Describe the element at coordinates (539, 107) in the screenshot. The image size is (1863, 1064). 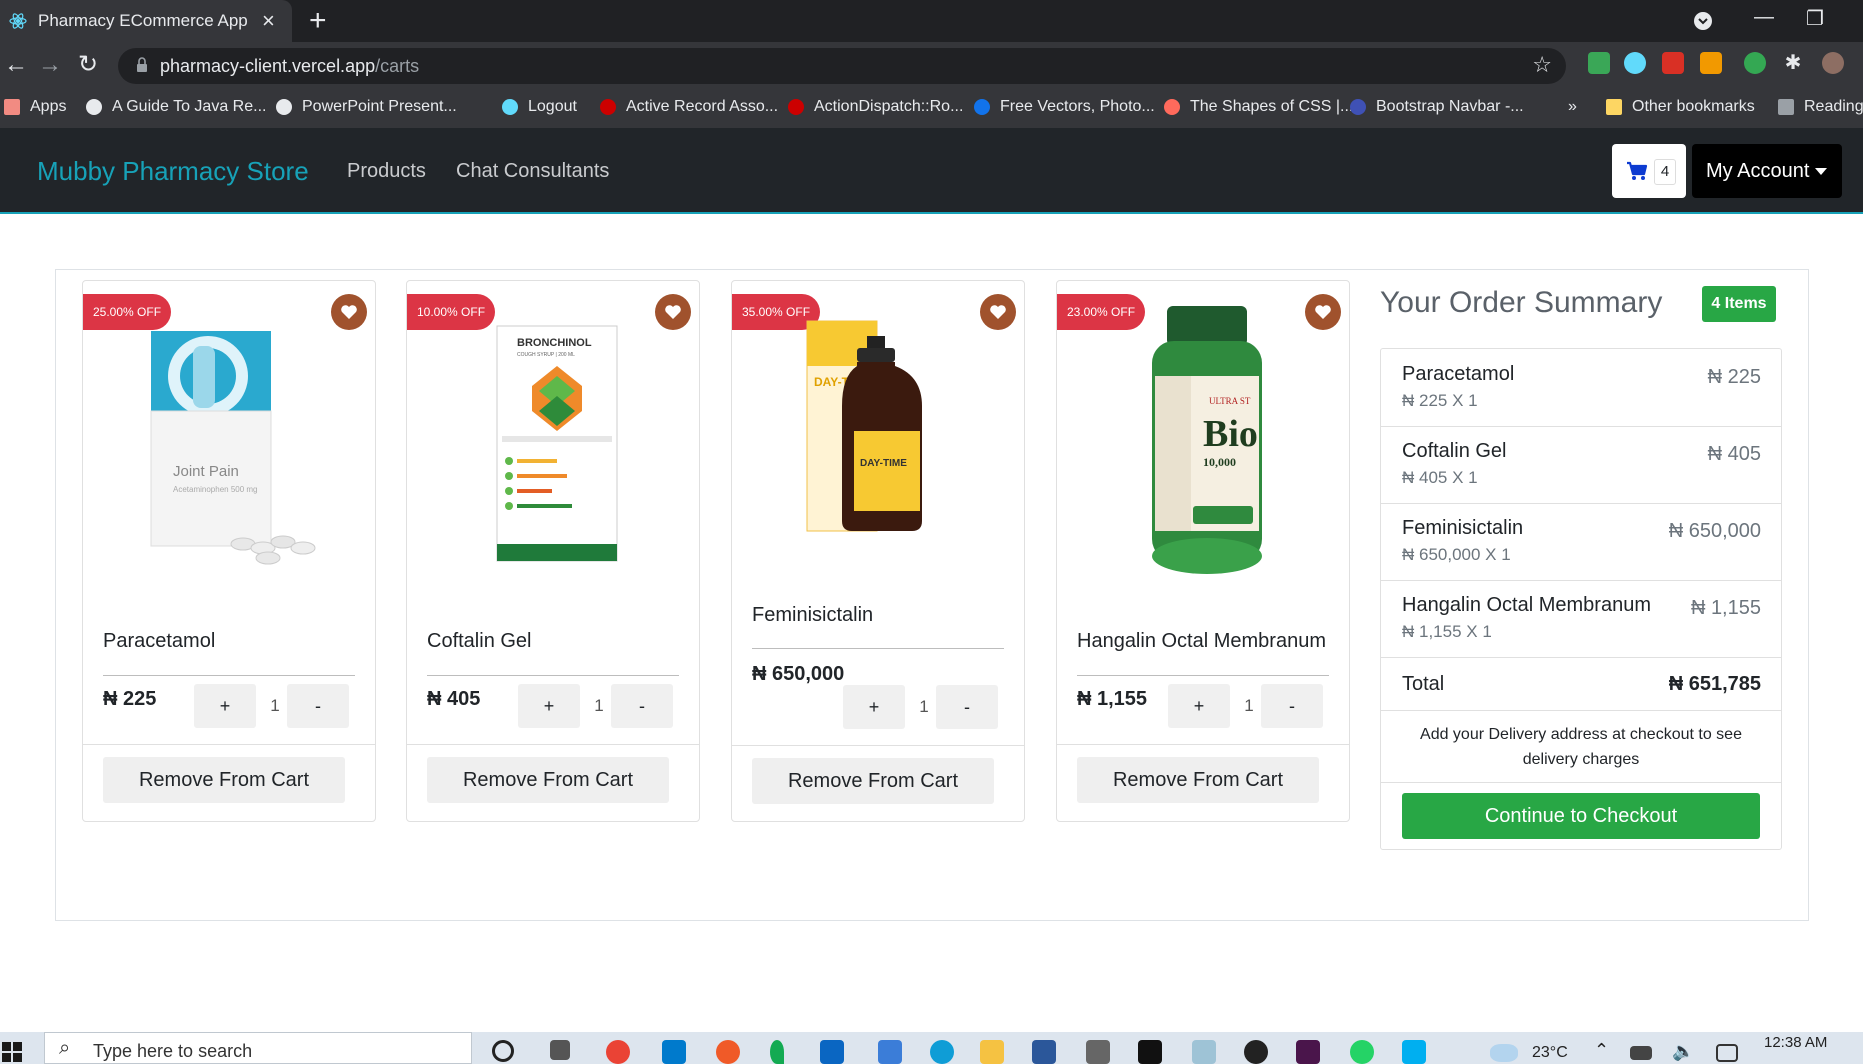
I see `bookmark-item: Logout` at that location.